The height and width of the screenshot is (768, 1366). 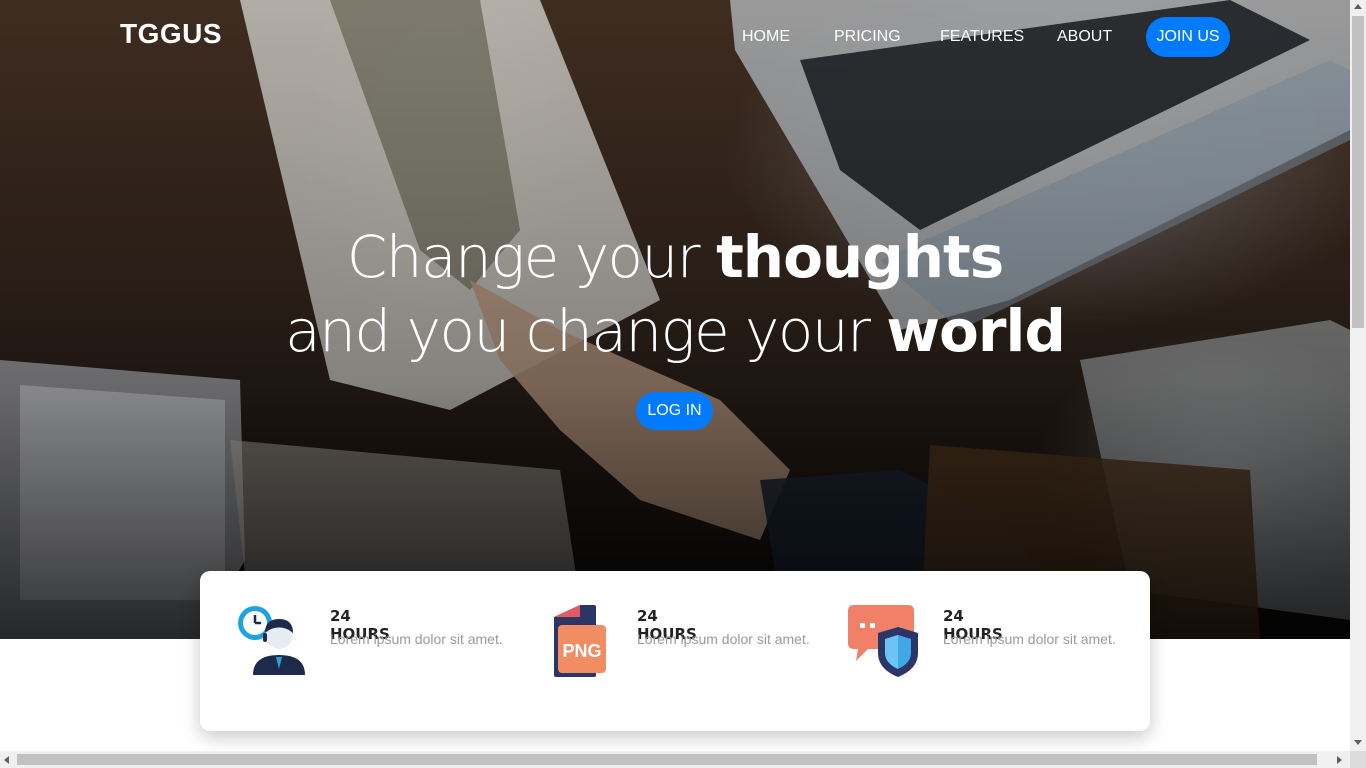 I want to click on nav-home-link: HOME, so click(x=766, y=37).